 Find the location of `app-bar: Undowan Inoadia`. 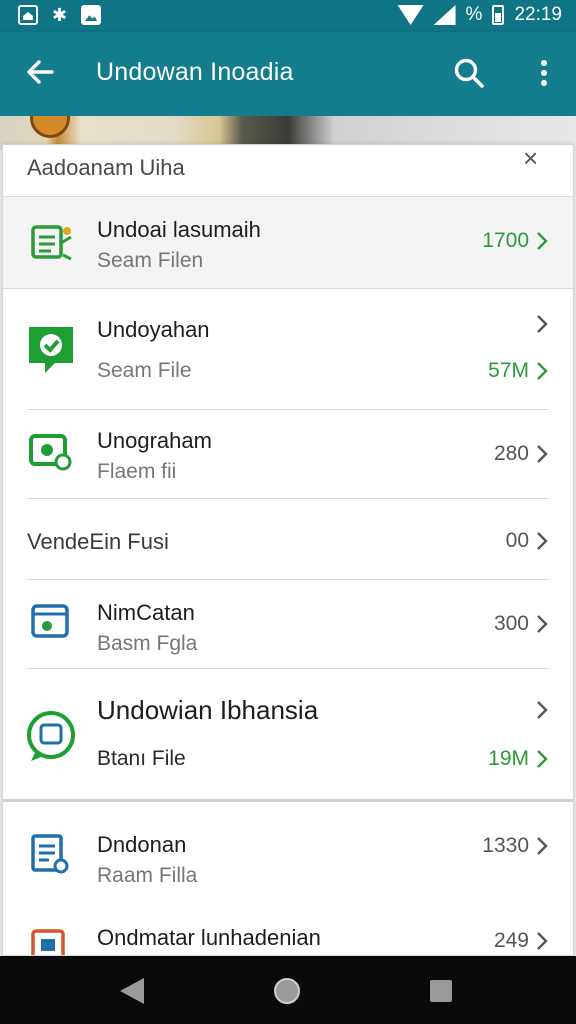

app-bar: Undowan Inoadia is located at coordinates (288, 74).